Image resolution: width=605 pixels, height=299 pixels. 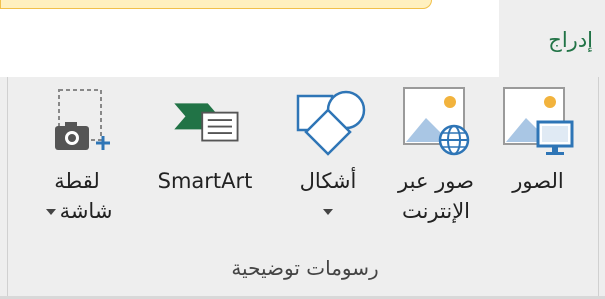 I want to click on tab-insert-label: إدراج, so click(x=570, y=40).